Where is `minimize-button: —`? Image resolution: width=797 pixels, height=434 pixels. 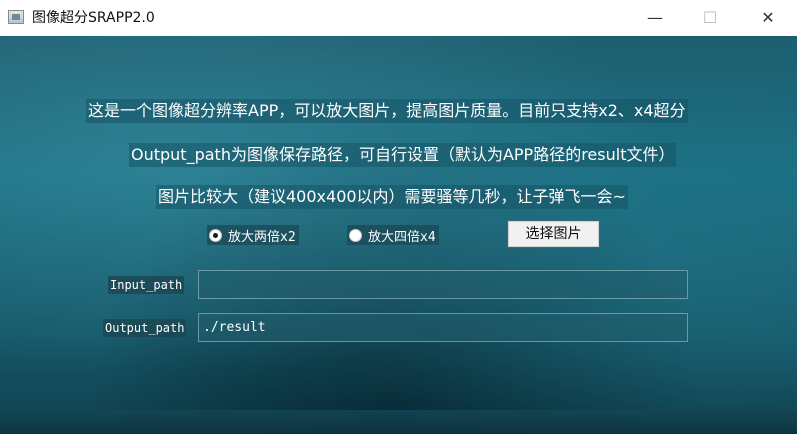
minimize-button: — is located at coordinates (655, 18).